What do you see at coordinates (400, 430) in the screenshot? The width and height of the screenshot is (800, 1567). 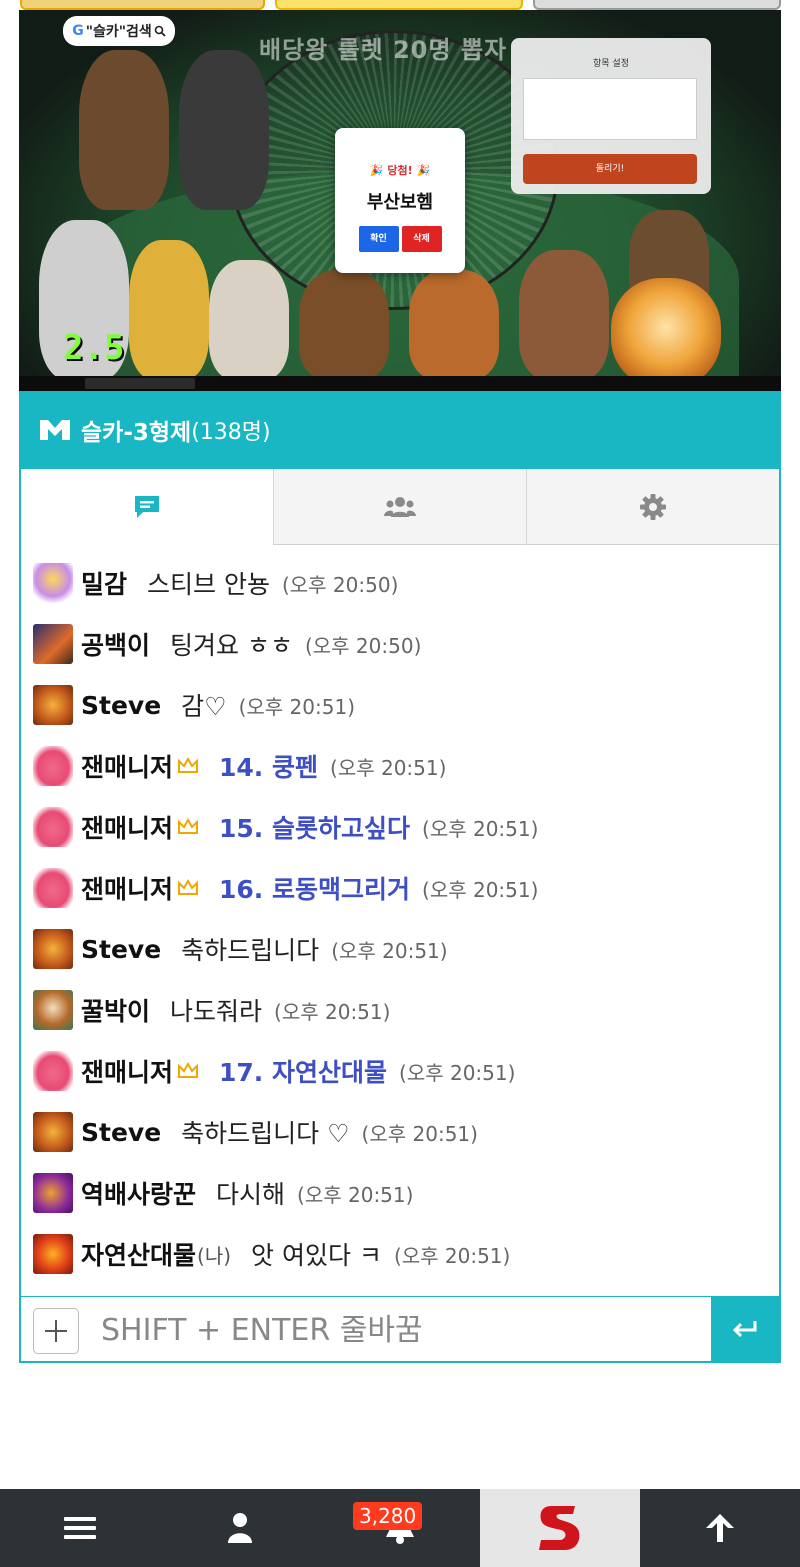 I see `chat-room-header: 슬카-3형제 (138명)` at bounding box center [400, 430].